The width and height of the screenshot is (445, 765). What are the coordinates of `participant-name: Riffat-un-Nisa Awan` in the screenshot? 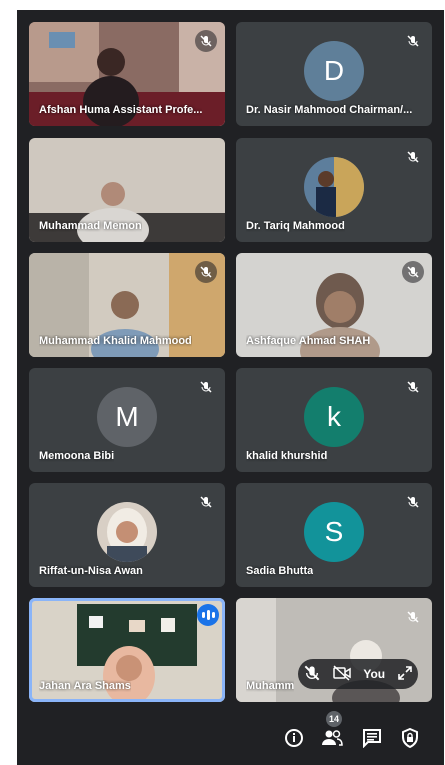 It's located at (91, 571).